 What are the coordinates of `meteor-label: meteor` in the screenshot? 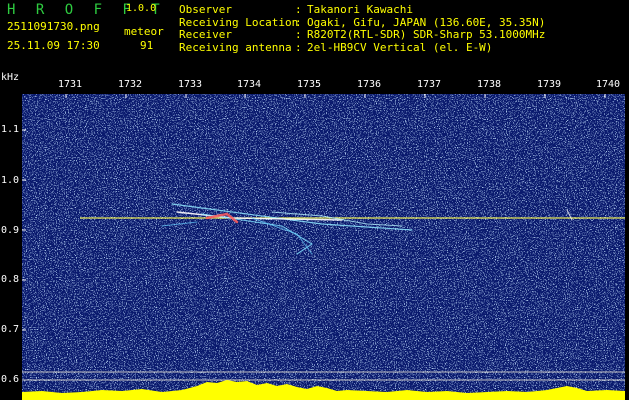 It's located at (144, 31).